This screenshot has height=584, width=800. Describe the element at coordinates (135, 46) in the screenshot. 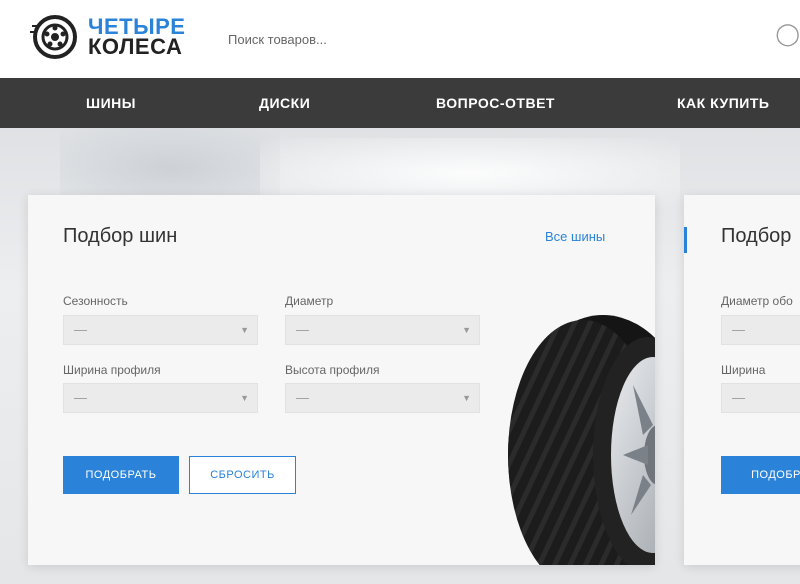

I see `logo-line-2: КОЛЕСА` at that location.